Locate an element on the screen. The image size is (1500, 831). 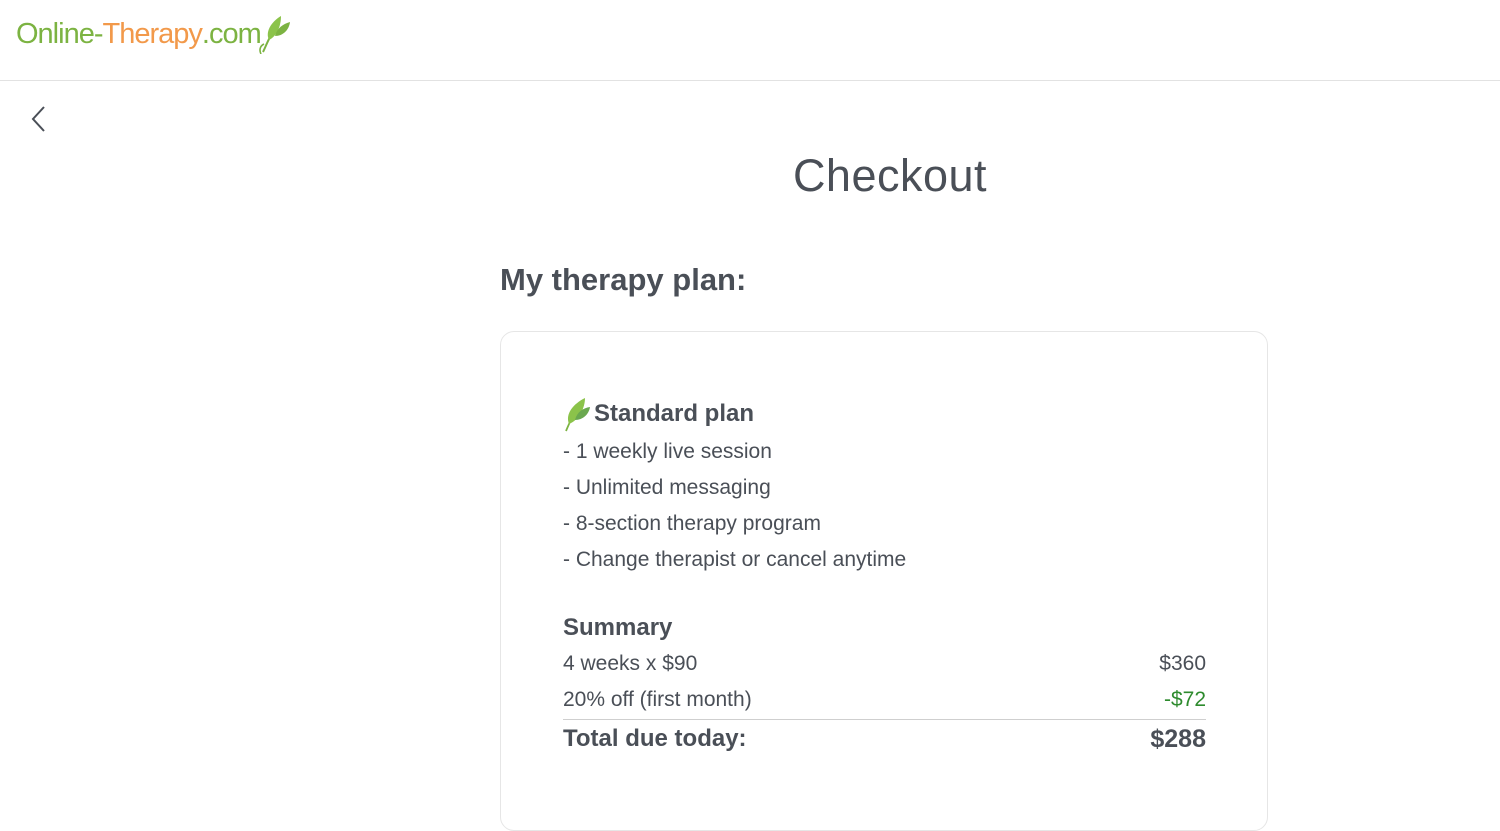
list-item: - Change therapist or cancel anytime is located at coordinates (735, 559).